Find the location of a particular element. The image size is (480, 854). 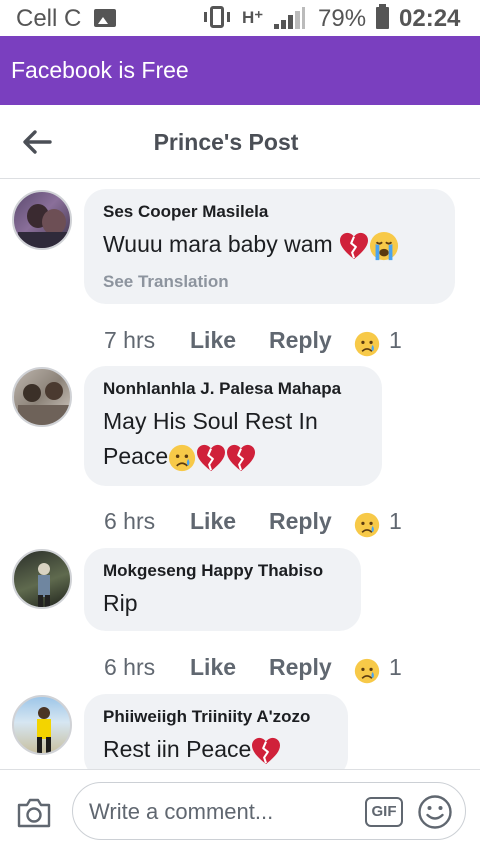

comment-text: May His Soul Rest In Peace is located at coordinates (232, 439).